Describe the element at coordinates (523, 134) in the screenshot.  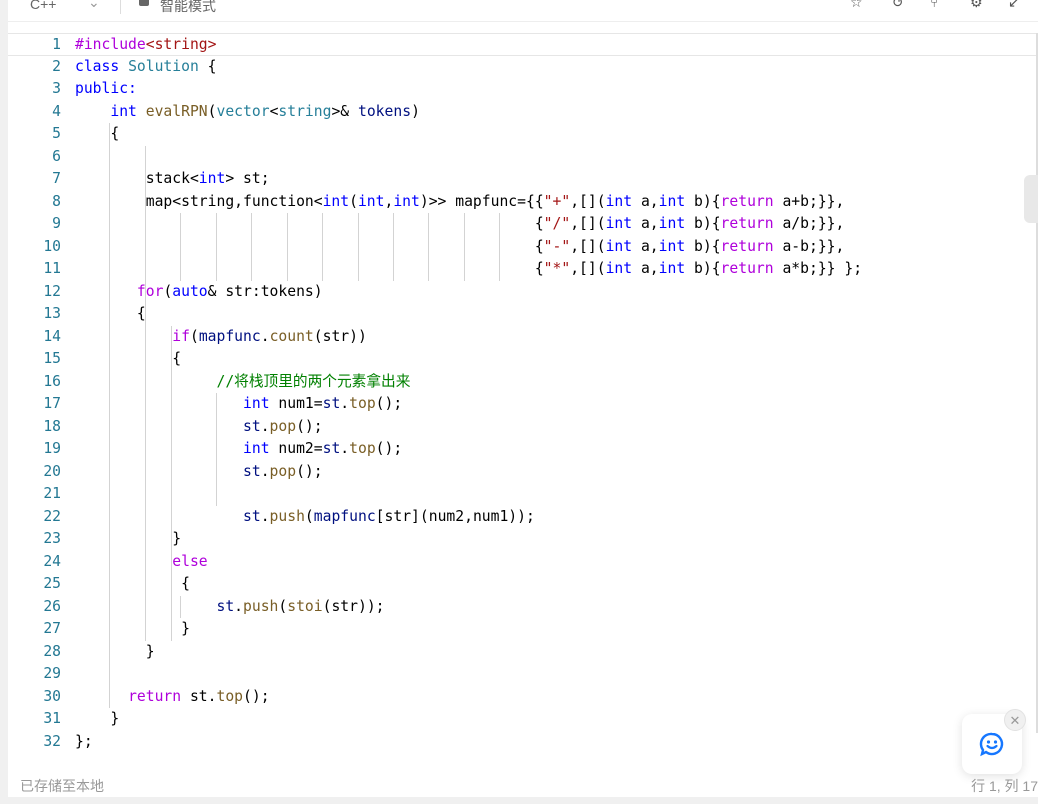
I see `code-line: 5 {` at that location.